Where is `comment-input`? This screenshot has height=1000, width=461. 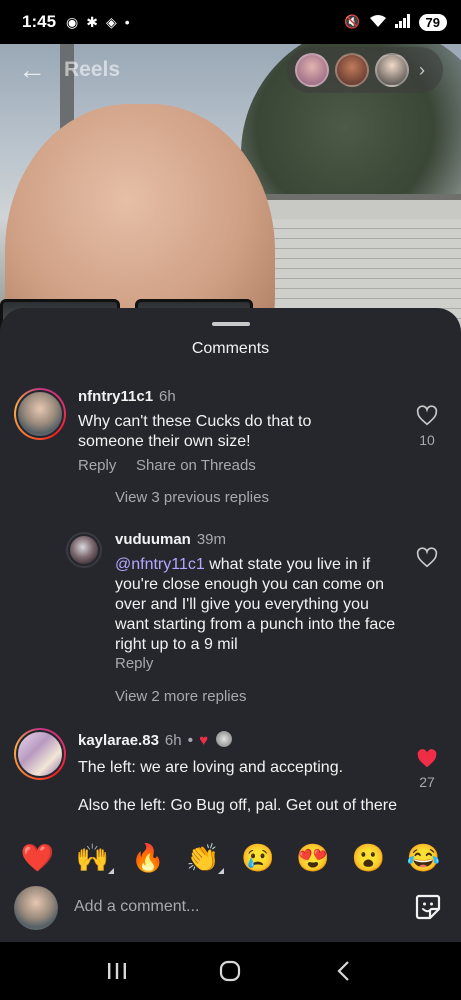
comment-input is located at coordinates (234, 907).